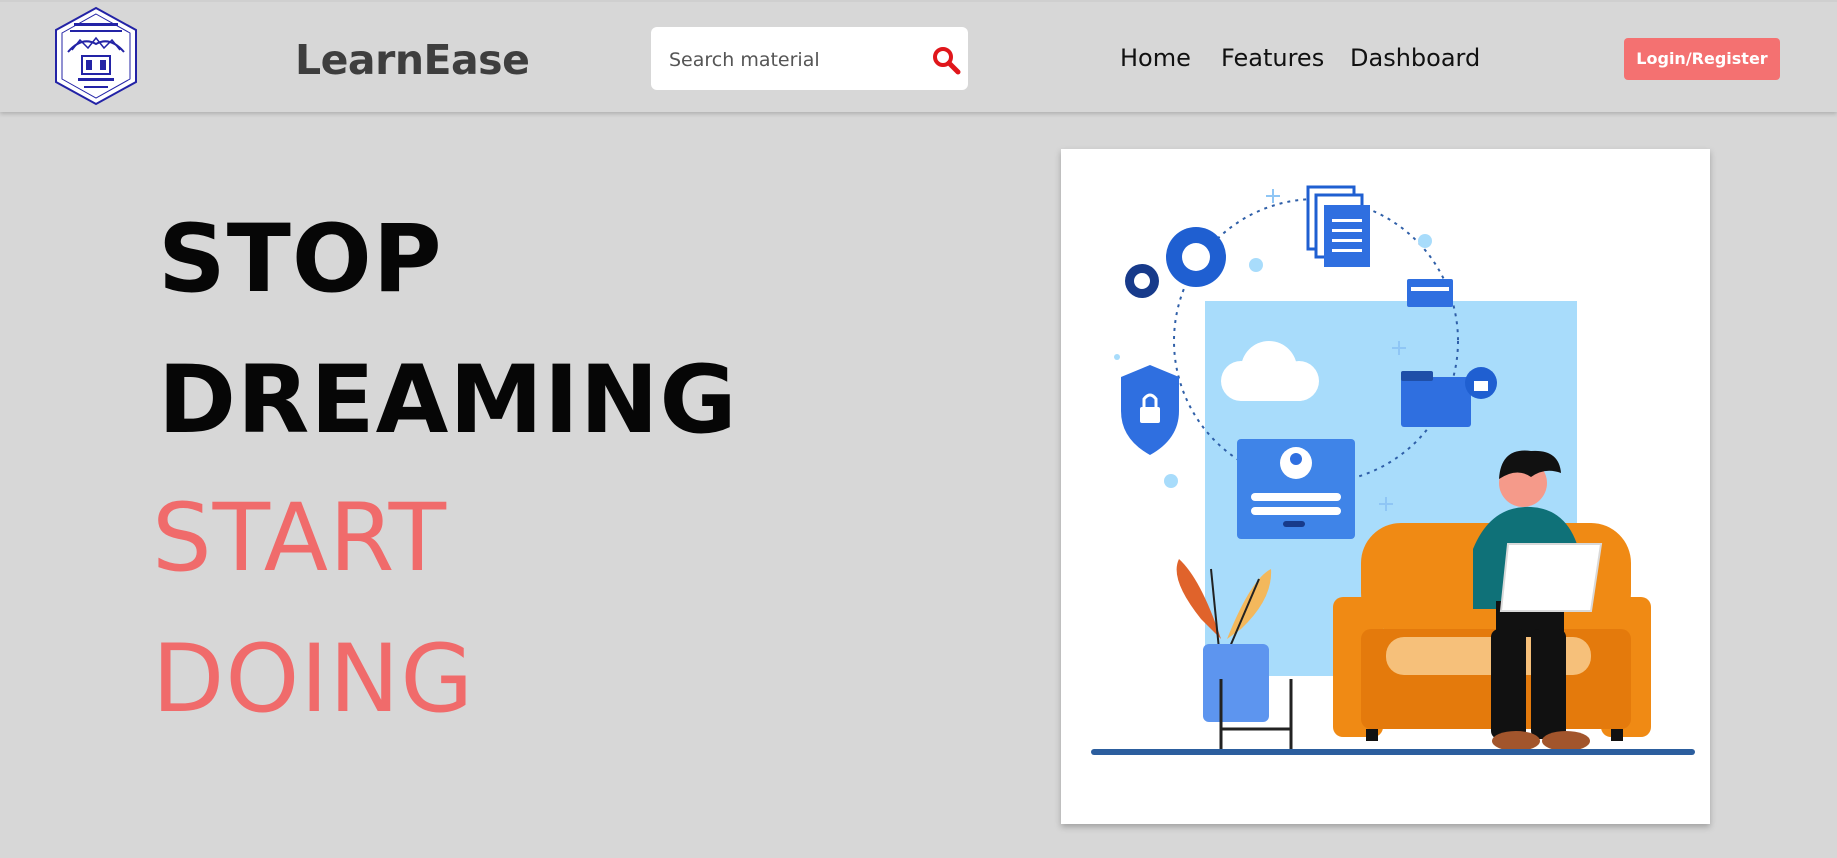 The image size is (1837, 858). I want to click on search-input, so click(794, 59).